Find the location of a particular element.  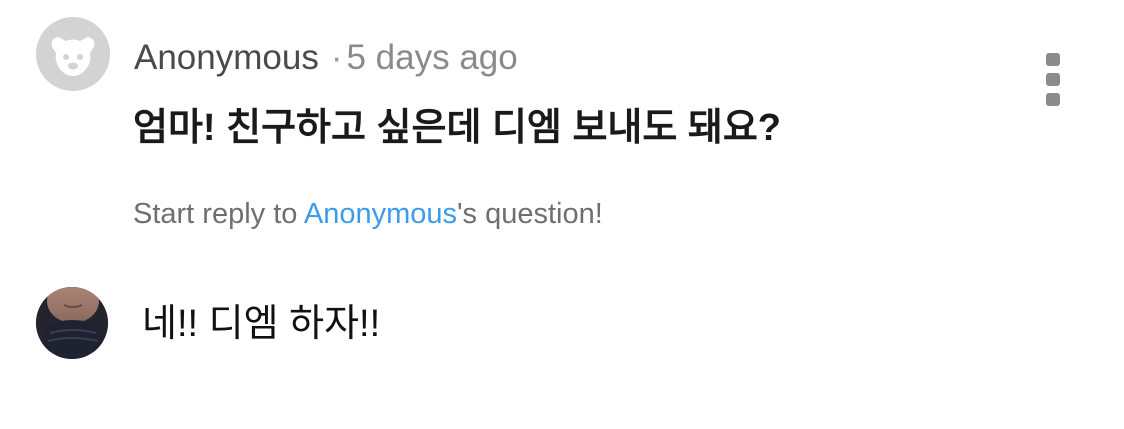

question-text: 엄마! 친구하고 싶은데 디엠 보내도 돼요? is located at coordinates (457, 128).